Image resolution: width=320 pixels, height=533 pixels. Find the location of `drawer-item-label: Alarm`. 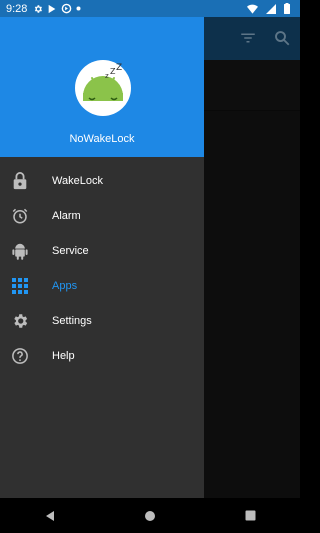

drawer-item-label: Alarm is located at coordinates (66, 215).